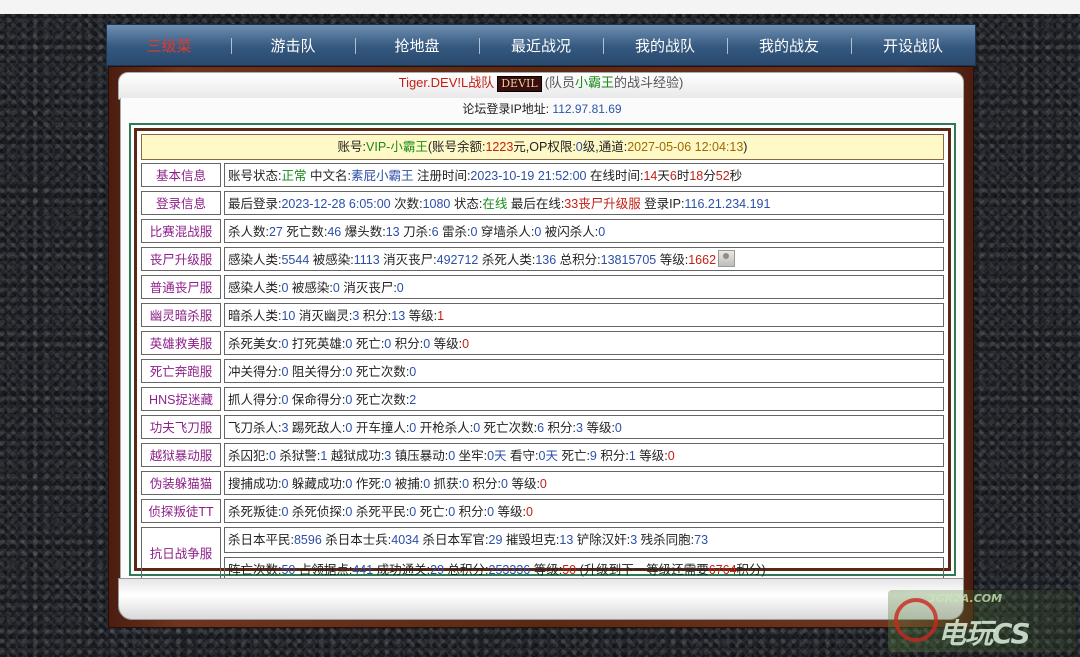 The image size is (1080, 657). I want to click on row-label: 基本信息, so click(181, 175).